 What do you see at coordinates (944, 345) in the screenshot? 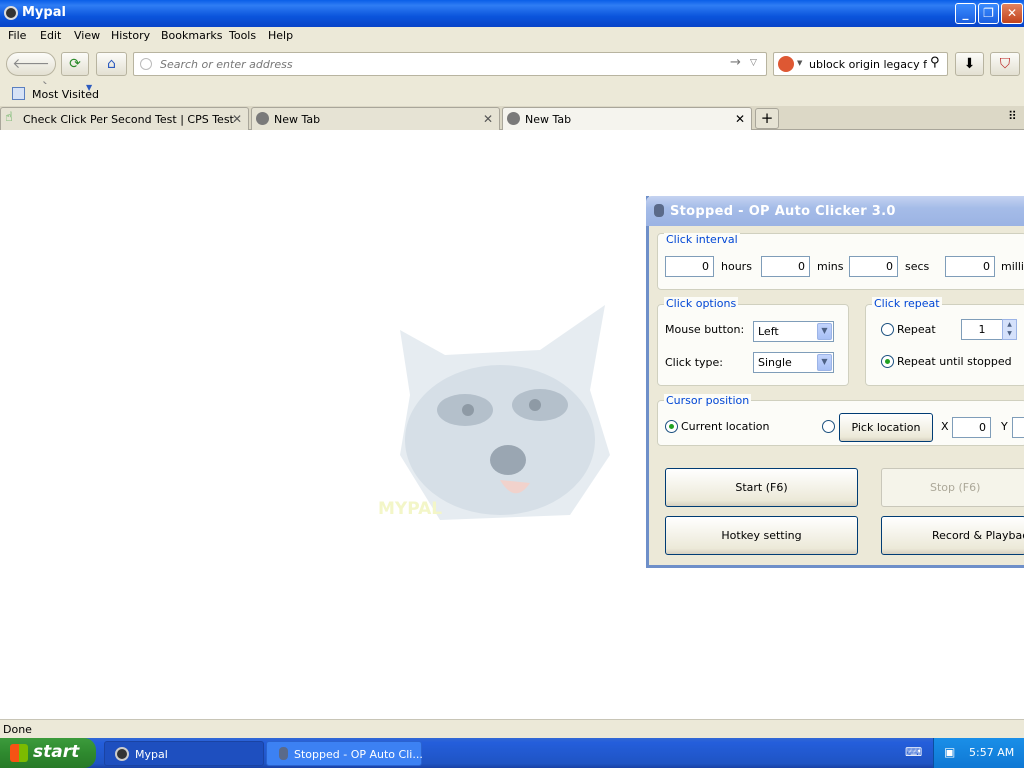
I see `click-repeat-group` at bounding box center [944, 345].